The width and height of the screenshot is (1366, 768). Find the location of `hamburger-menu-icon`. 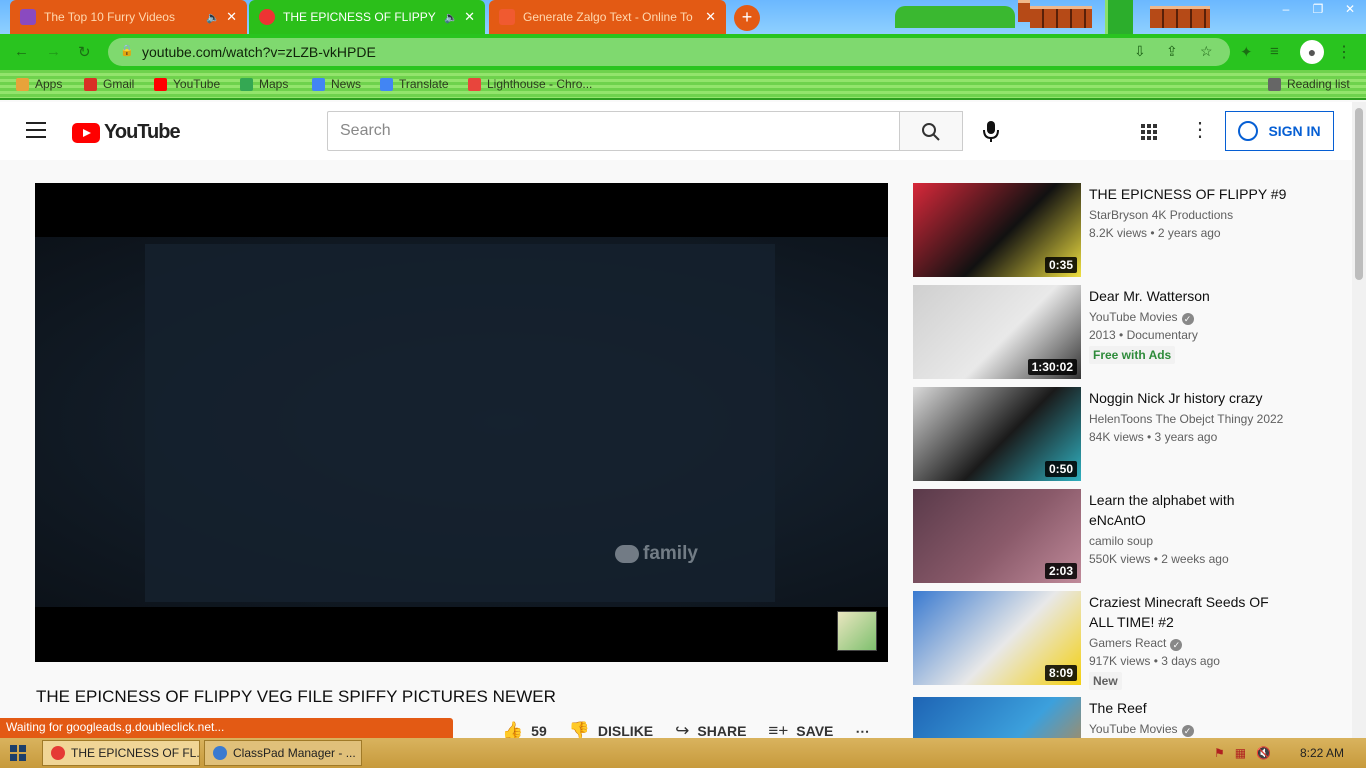

hamburger-menu-icon is located at coordinates (36, 130).